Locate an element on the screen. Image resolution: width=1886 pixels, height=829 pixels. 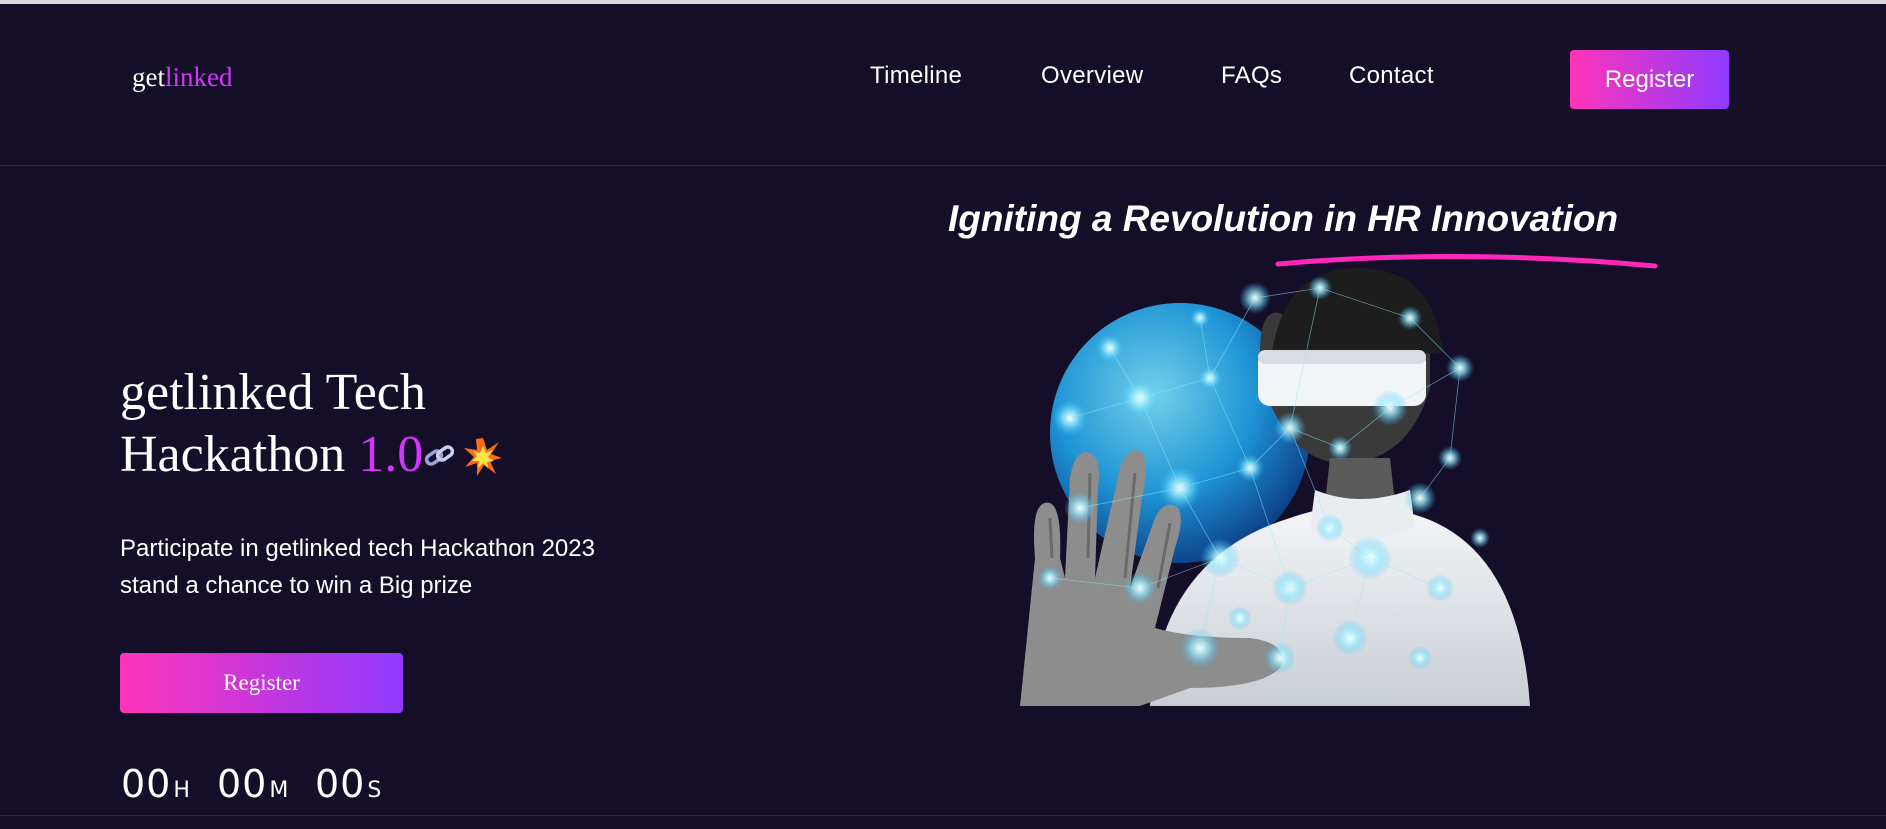
countdown-hours-value: 00 is located at coordinates (146, 784).